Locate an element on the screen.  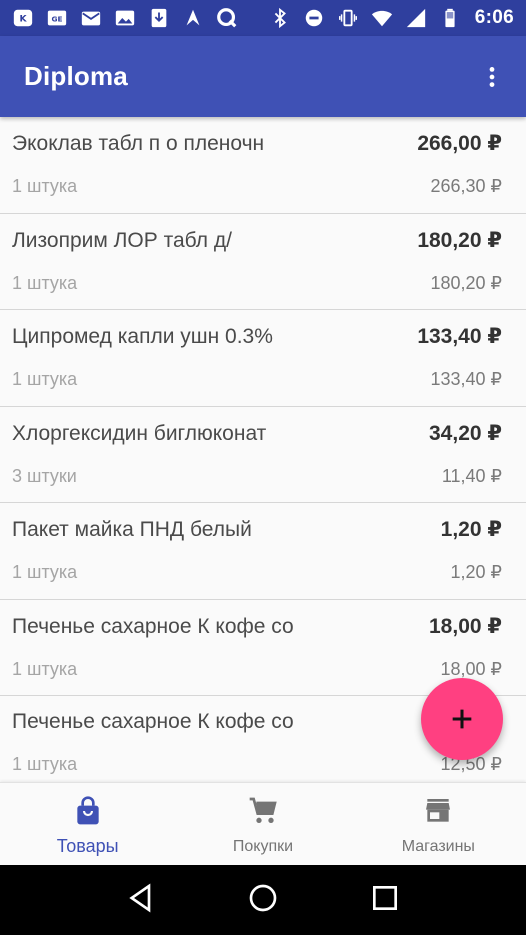
recents-button is located at coordinates (385, 900).